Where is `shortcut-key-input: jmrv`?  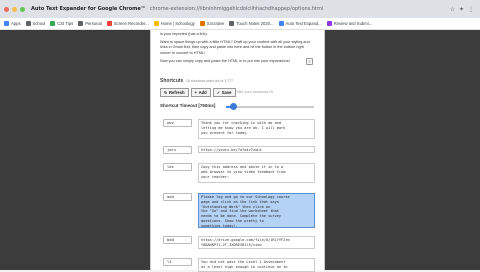 shortcut-key-input: jmrv is located at coordinates (177, 150).